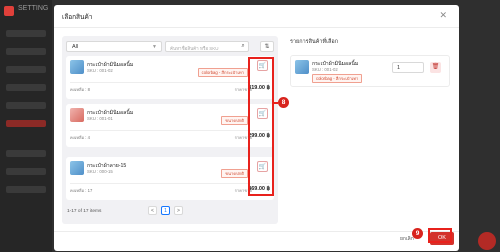 Image resolution: width=500 pixels, height=252 pixels. Describe the element at coordinates (487, 241) in the screenshot. I see `help-fab` at that location.